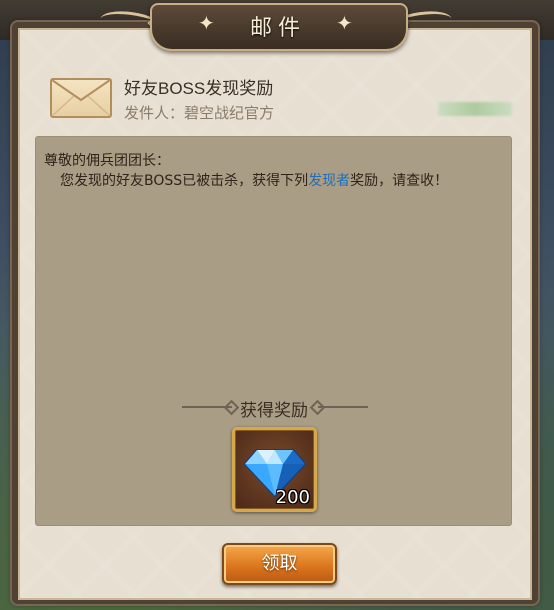  Describe the element at coordinates (199, 88) in the screenshot. I see `mail-title: 好友BOSS发现奖励` at that location.